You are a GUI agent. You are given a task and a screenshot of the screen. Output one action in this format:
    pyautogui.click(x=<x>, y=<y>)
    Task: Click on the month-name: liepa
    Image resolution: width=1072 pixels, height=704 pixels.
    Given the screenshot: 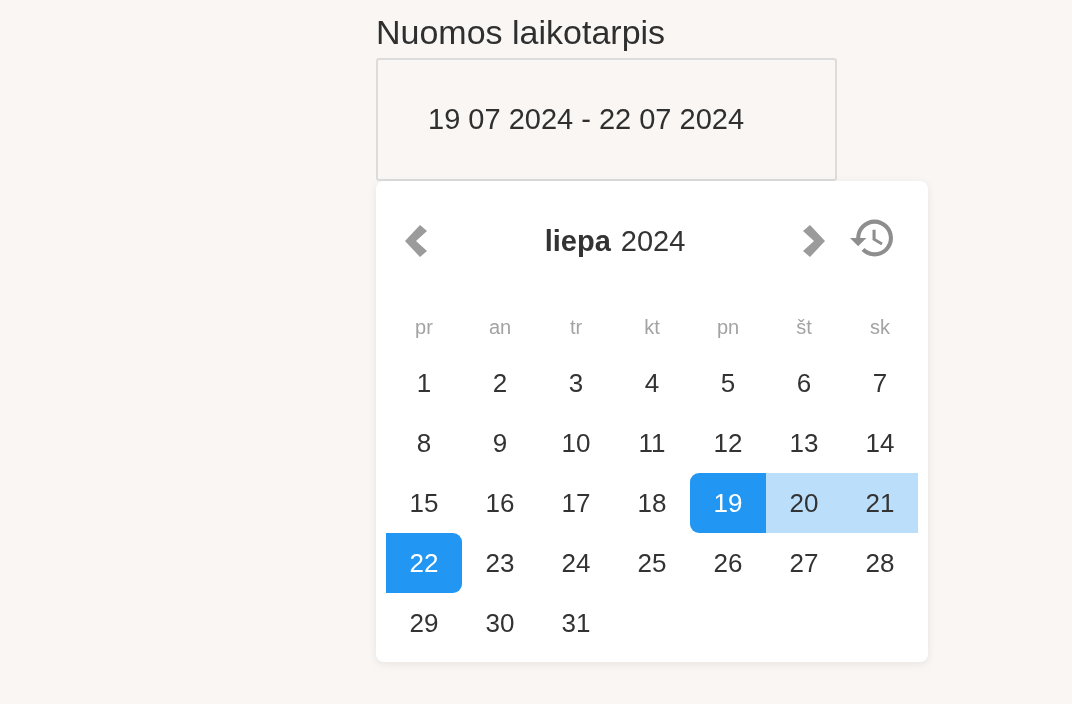 What is the action you would take?
    pyautogui.click(x=577, y=241)
    